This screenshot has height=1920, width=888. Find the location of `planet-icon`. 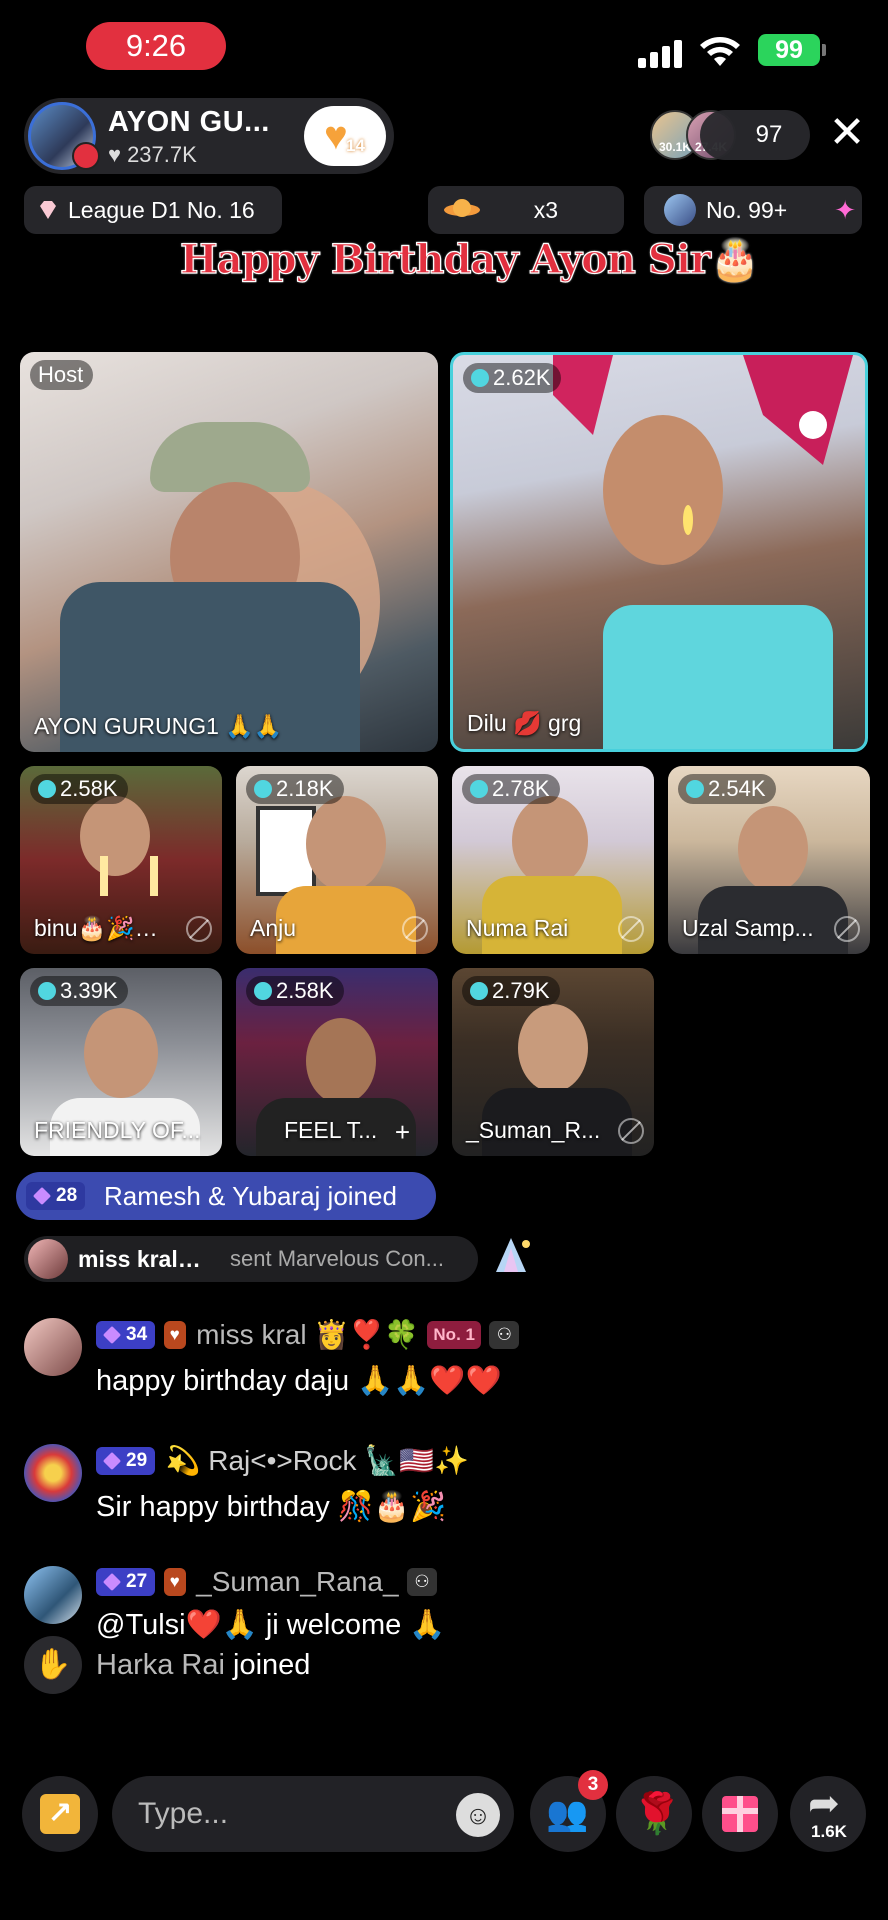

planet-icon is located at coordinates (462, 208).